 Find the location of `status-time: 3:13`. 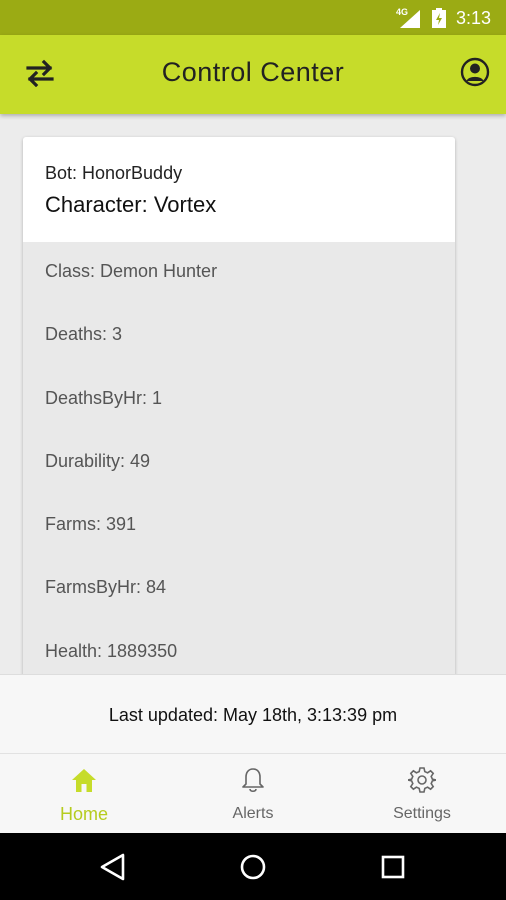

status-time: 3:13 is located at coordinates (474, 18).